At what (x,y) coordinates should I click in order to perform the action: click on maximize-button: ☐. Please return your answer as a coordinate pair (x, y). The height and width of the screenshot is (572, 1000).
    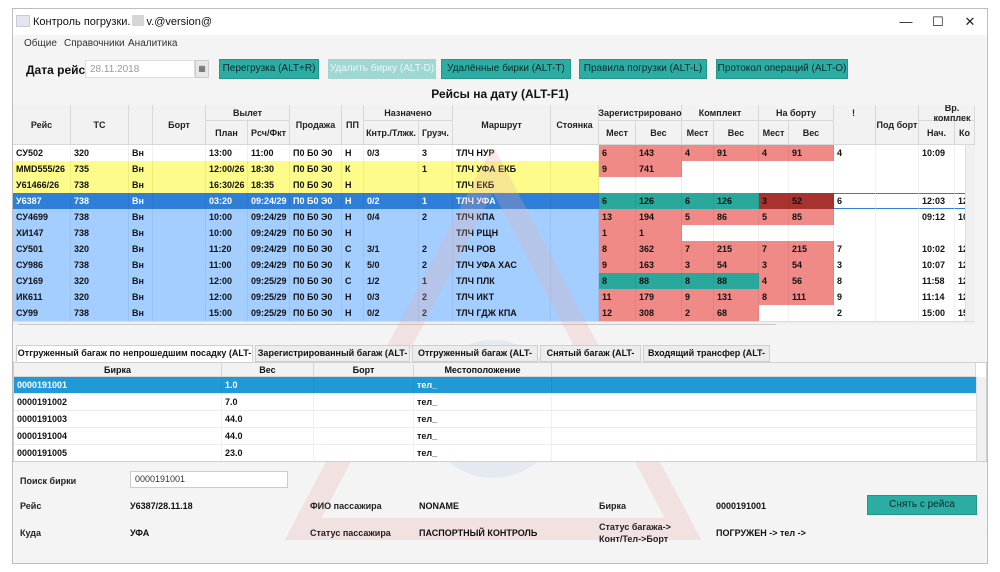
    Looking at the image, I should click on (938, 22).